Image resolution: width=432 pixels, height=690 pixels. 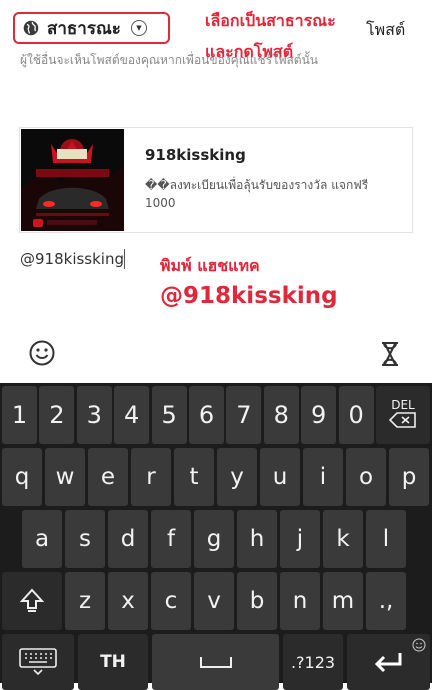 I want to click on key-z: z, so click(x=85, y=601).